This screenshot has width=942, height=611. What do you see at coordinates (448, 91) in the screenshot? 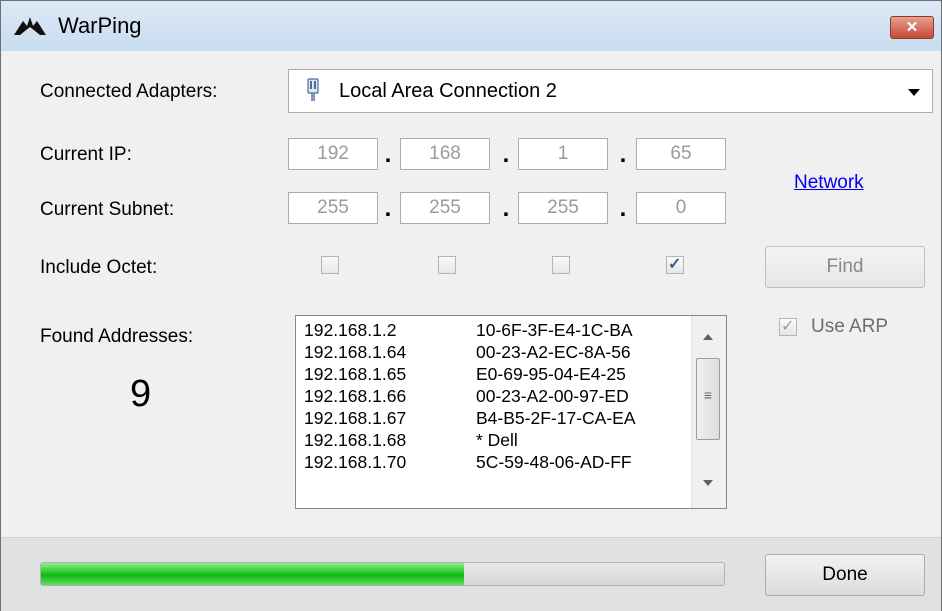
I see `adapter-selected-value: Local Area Connection 2` at bounding box center [448, 91].